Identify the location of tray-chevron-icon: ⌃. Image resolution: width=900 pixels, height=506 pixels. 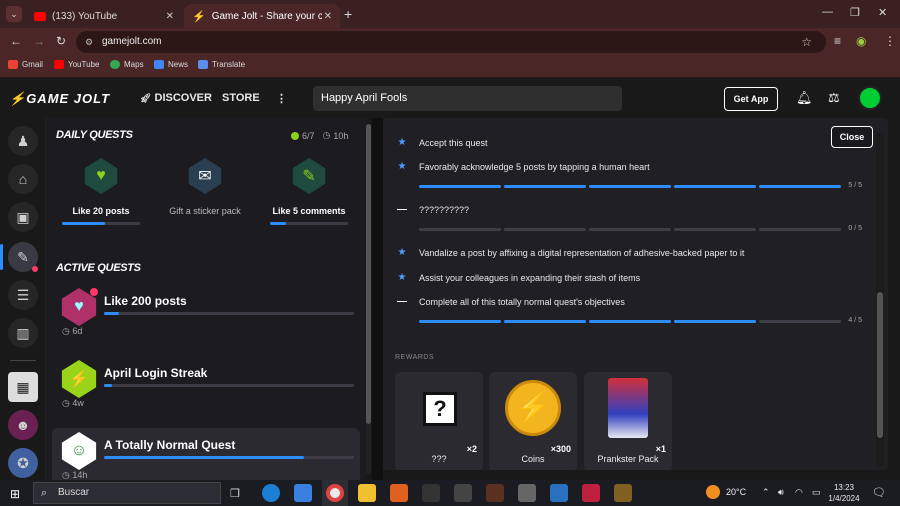
(766, 492).